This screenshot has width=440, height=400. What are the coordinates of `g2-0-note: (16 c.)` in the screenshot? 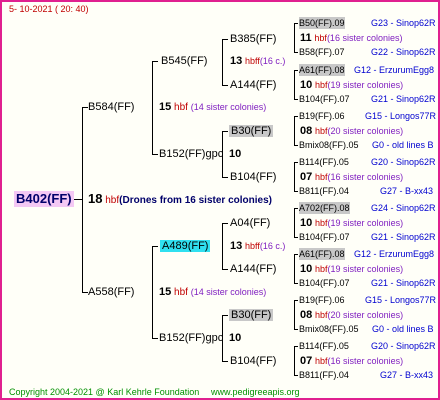 It's located at (272, 61).